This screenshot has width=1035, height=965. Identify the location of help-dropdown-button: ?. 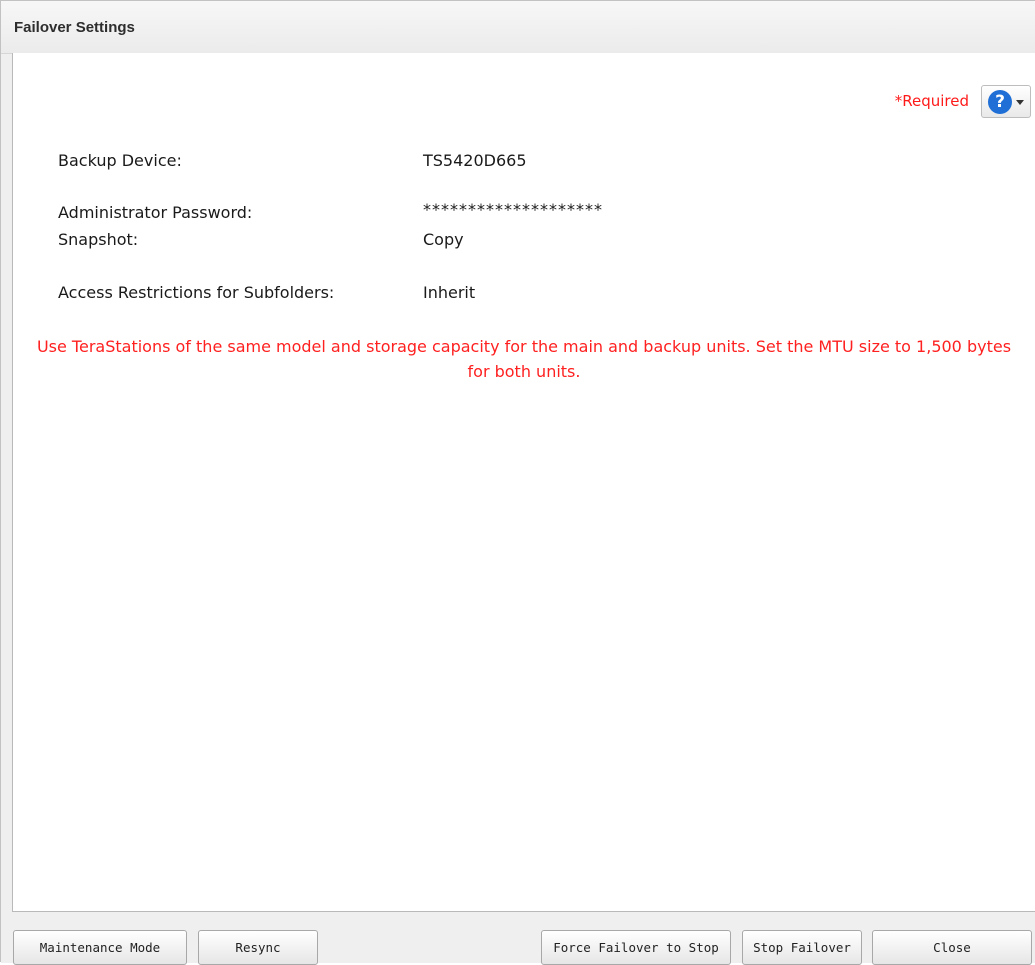
(1006, 101).